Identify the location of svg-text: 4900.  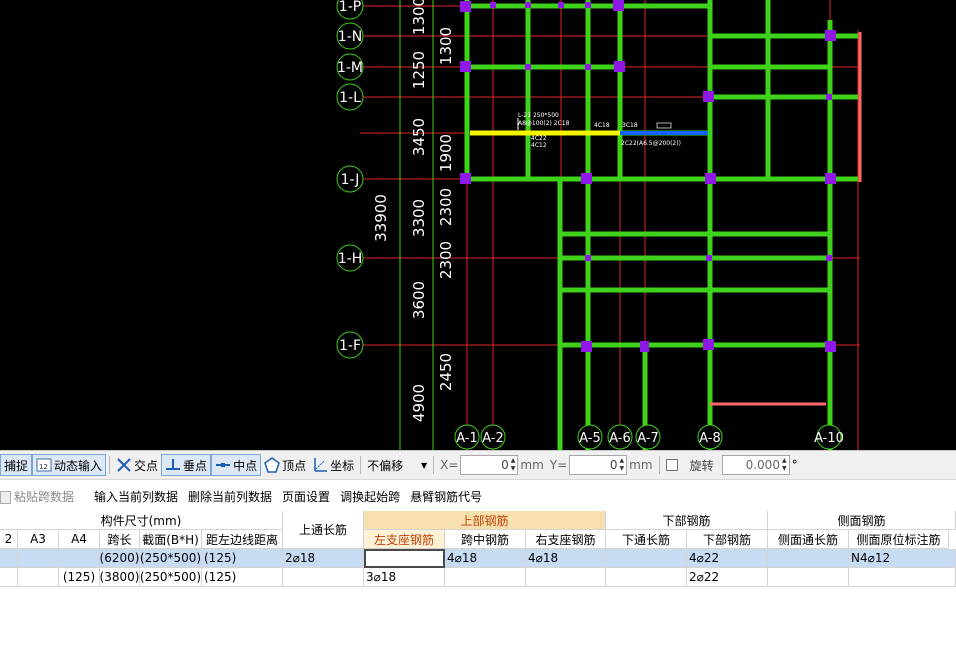
(419, 403).